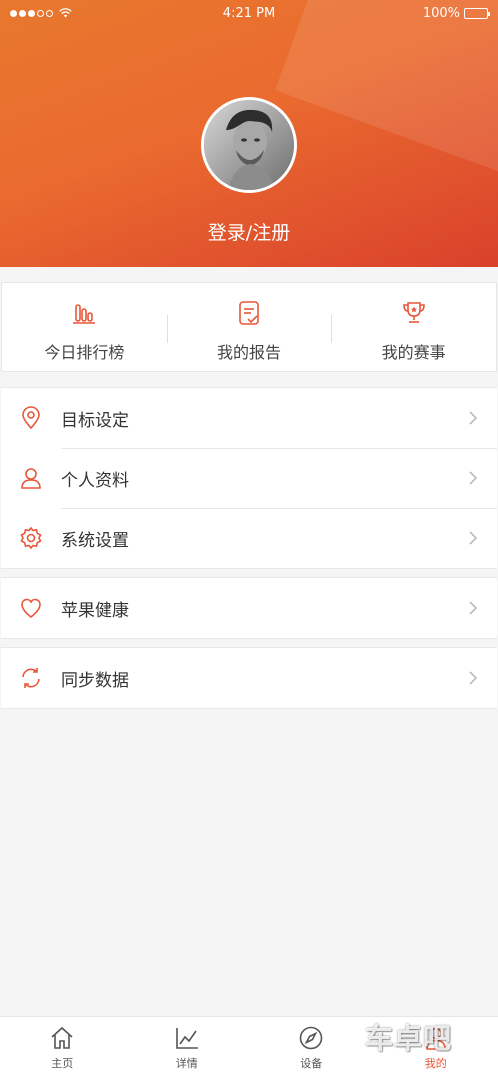  Describe the element at coordinates (62, 1063) in the screenshot. I see `tab-label: 主页` at that location.